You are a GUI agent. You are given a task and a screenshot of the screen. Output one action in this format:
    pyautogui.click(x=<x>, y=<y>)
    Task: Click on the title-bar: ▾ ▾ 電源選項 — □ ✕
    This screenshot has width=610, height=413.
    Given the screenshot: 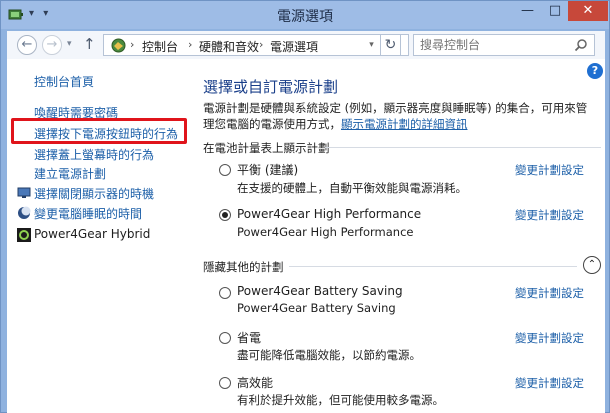 What is the action you would take?
    pyautogui.click(x=305, y=15)
    